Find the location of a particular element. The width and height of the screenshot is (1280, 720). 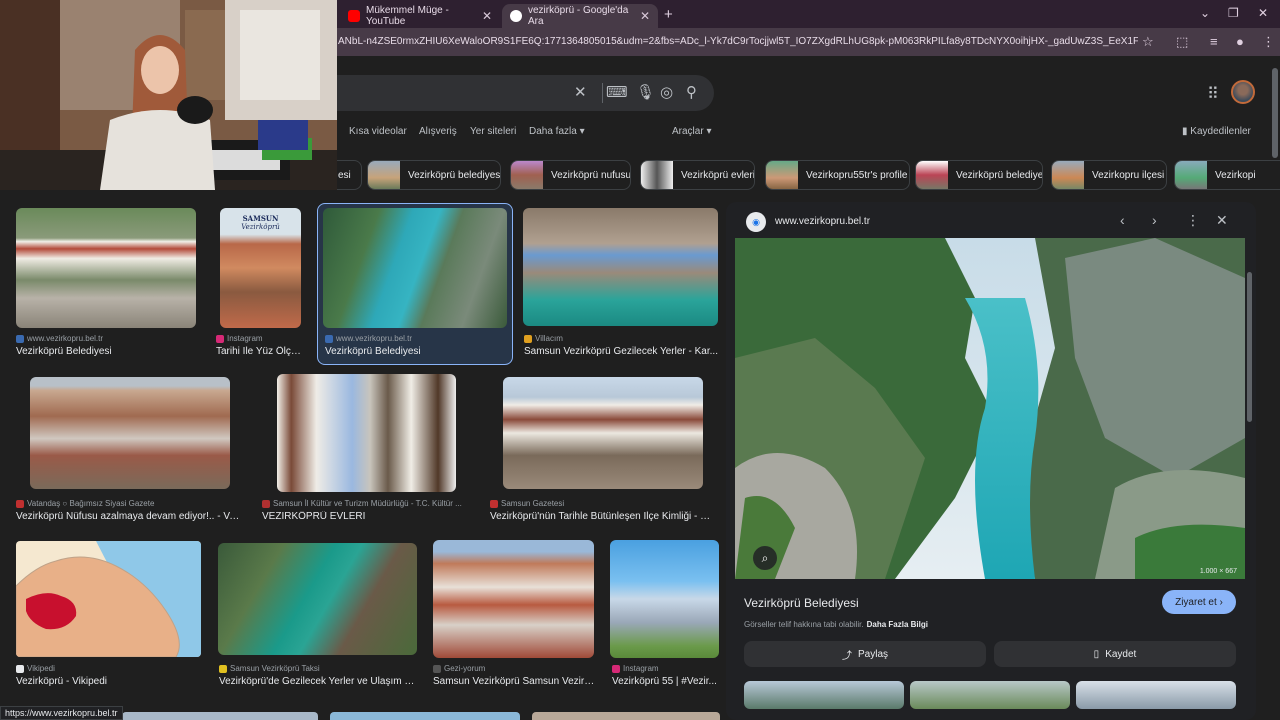

visit-button: Ziyaret et › is located at coordinates (1199, 602).